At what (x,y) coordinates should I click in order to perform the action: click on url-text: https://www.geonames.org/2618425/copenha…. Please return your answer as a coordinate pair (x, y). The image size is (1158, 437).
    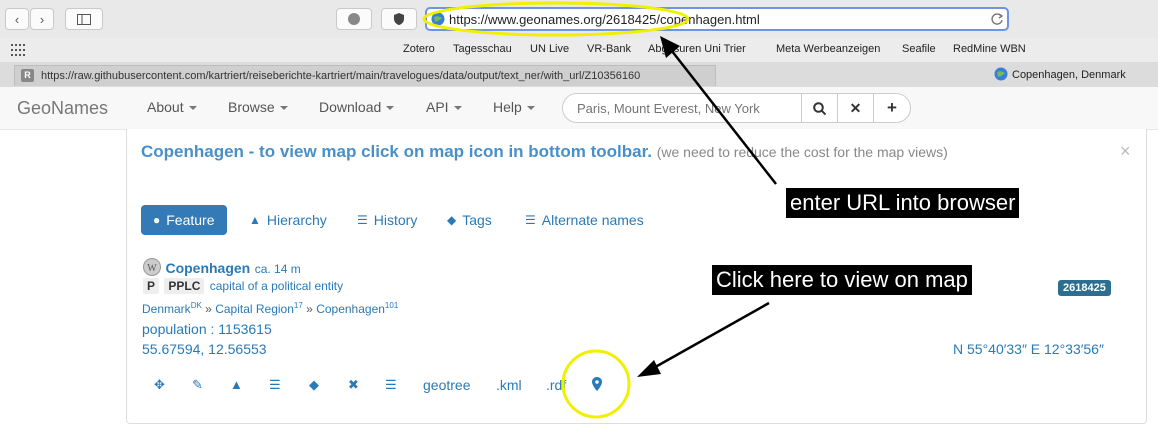
    Looking at the image, I should click on (604, 19).